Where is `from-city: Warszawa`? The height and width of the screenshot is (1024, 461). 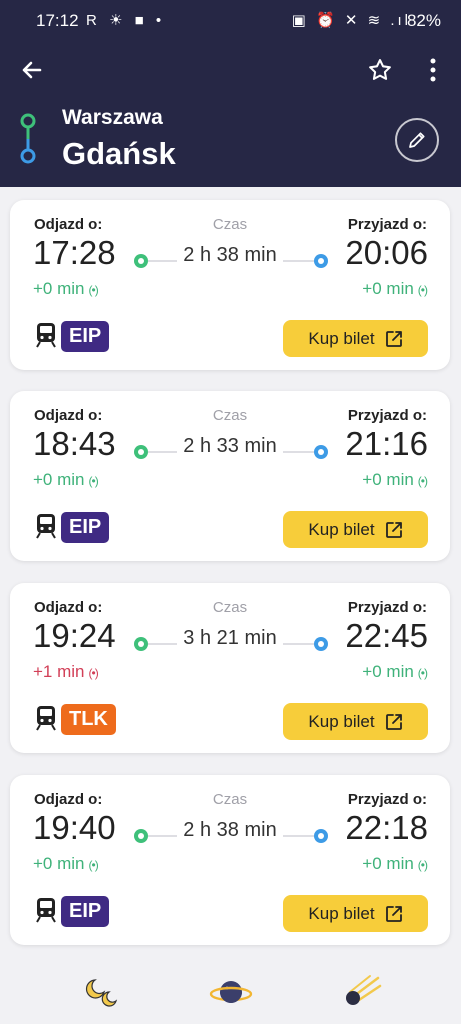 from-city: Warszawa is located at coordinates (112, 117).